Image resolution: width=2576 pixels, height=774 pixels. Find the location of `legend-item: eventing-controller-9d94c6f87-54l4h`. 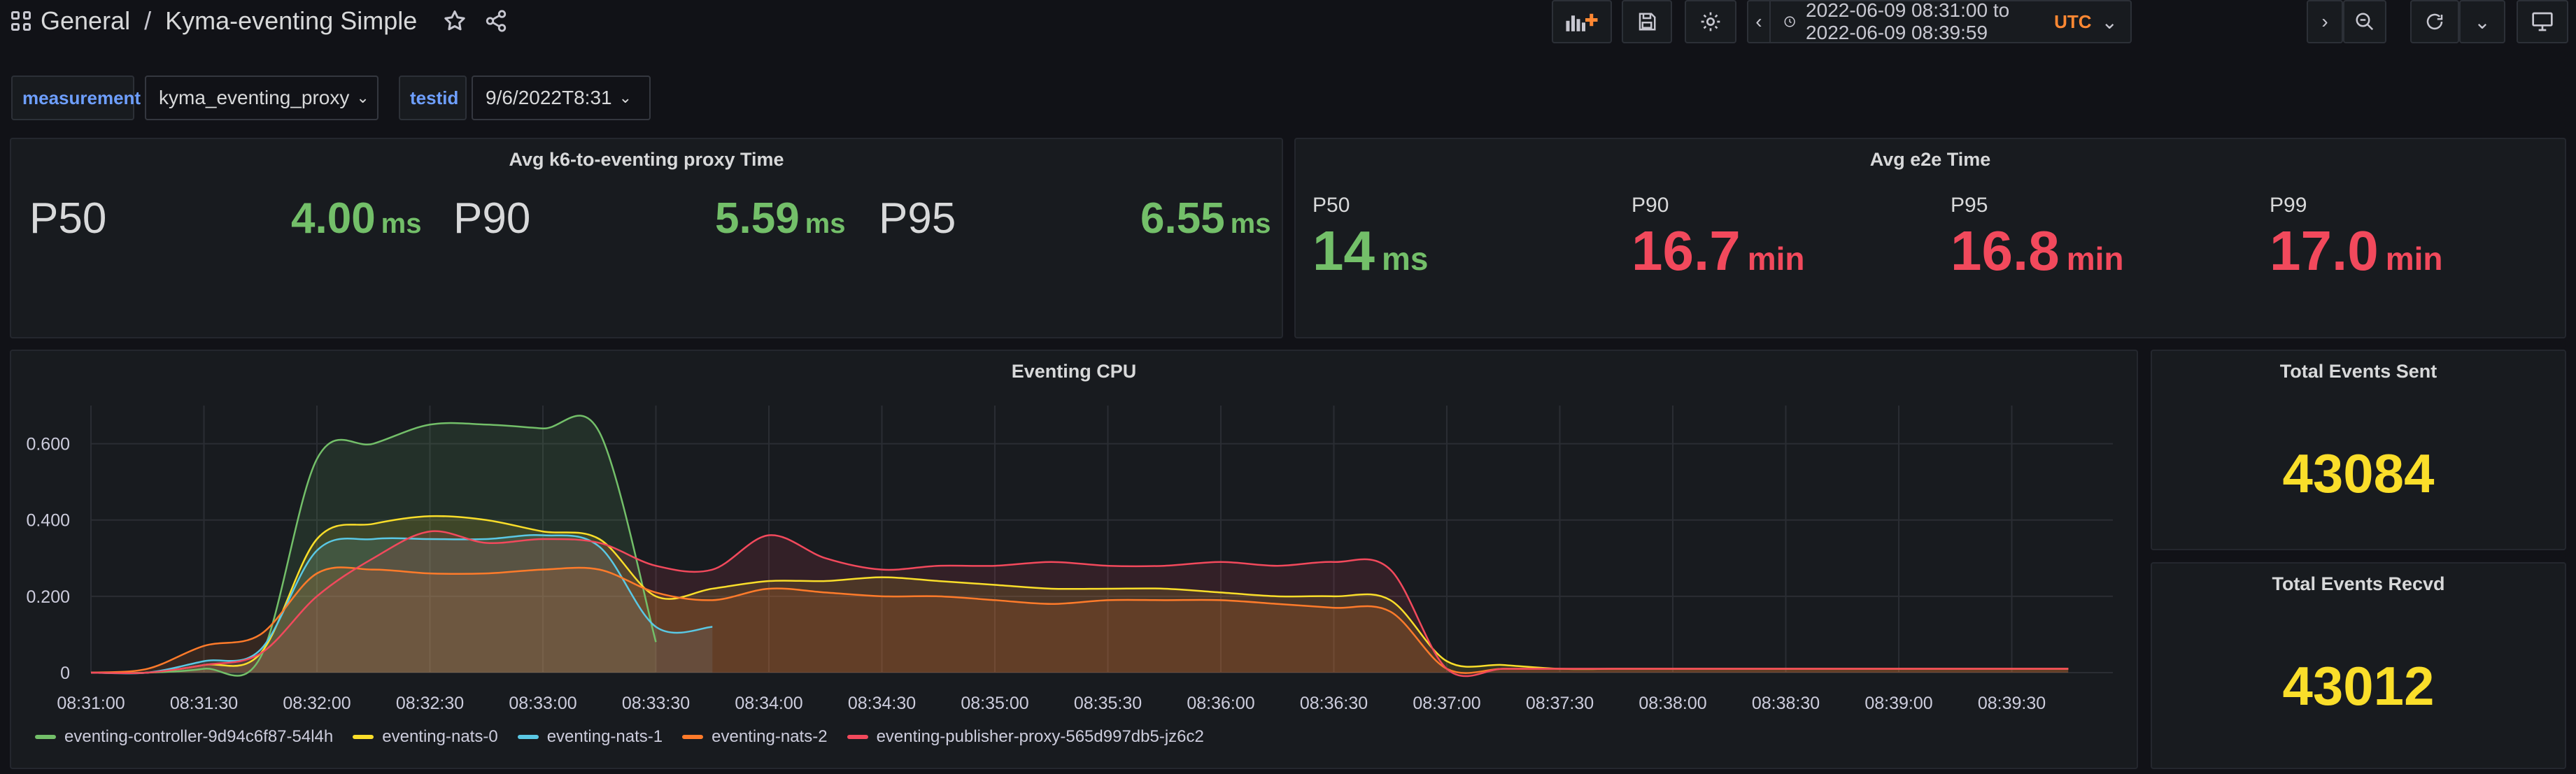

legend-item: eventing-controller-9d94c6f87-54l4h is located at coordinates (184, 737).